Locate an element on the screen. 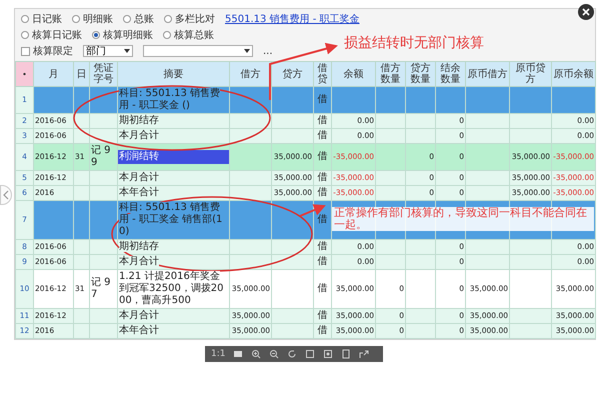  annotation-text: 正常操作有部门核算的，导致这同一科目不能合同在一起。 is located at coordinates (463, 219).